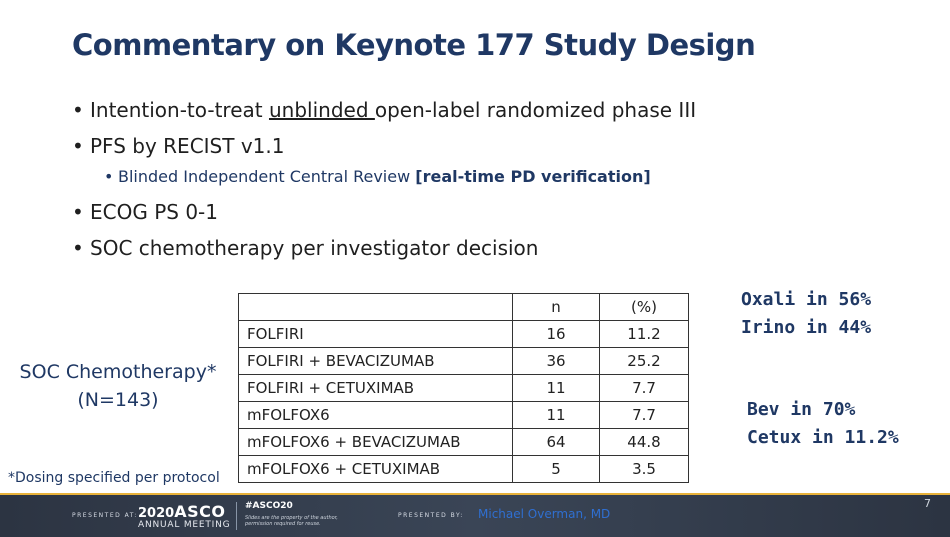  Describe the element at coordinates (806, 313) in the screenshot. I see `oxali-irino-note: Oxali in 56% Irino in 44%` at that location.